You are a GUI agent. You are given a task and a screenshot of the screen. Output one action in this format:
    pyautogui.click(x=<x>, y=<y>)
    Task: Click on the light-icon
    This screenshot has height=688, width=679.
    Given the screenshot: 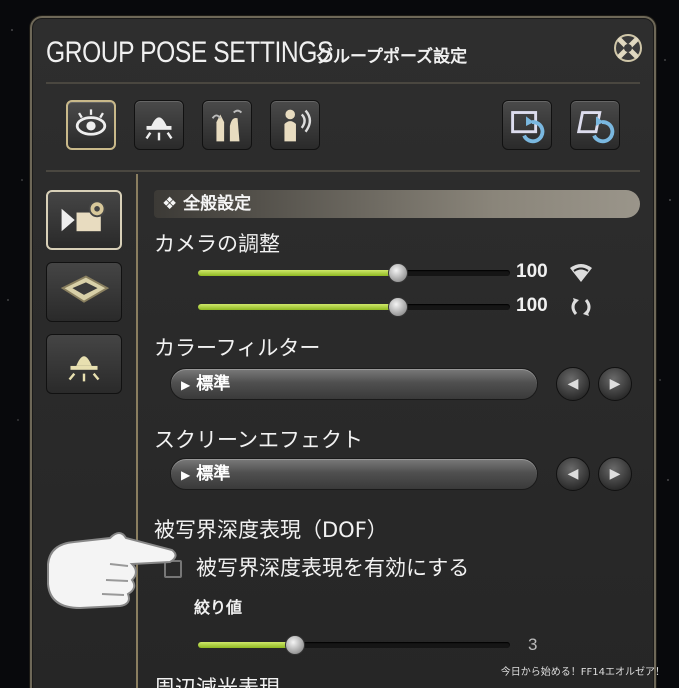 What is the action you would take?
    pyautogui.click(x=84, y=369)
    